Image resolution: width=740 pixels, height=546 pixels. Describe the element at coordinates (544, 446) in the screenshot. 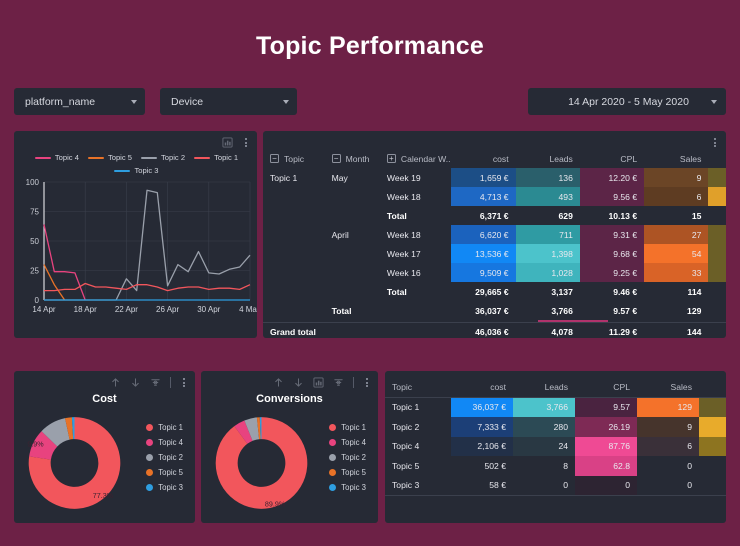

I see `cell-leads: 24` at that location.